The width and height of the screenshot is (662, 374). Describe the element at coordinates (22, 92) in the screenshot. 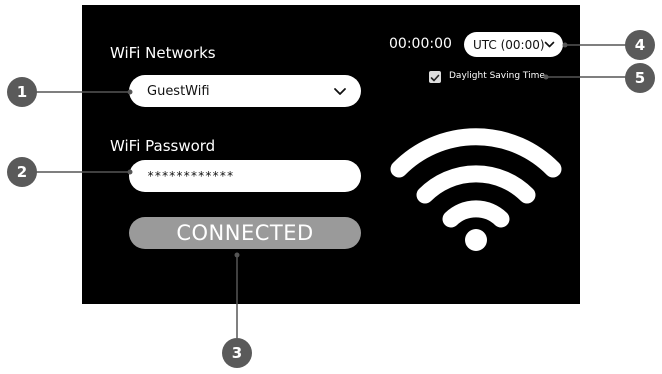

I see `callout-1: 1` at that location.